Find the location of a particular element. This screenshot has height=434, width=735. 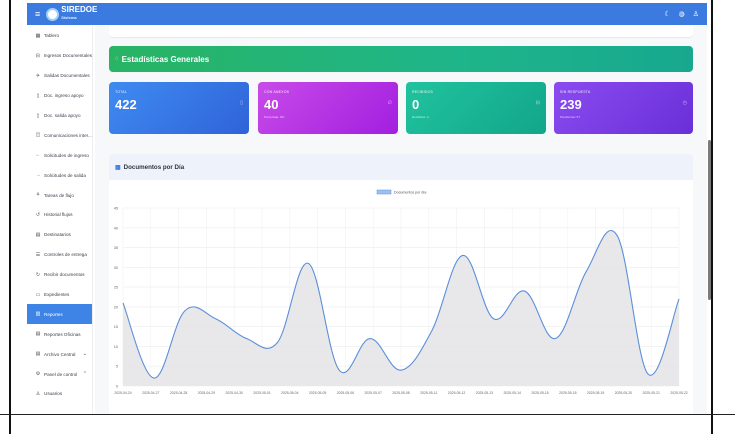

stat-card-total: TOTAL 422 ▯ is located at coordinates (179, 108).